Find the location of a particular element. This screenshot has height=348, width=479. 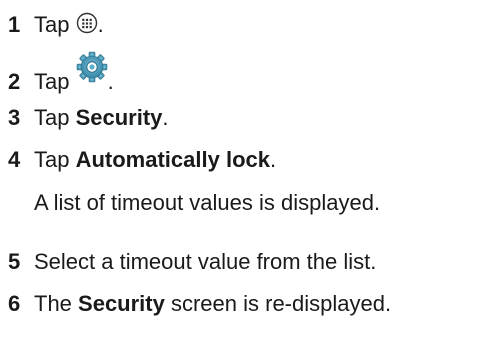

step-6: 6 The Security screen is re-displayed. is located at coordinates (199, 304).